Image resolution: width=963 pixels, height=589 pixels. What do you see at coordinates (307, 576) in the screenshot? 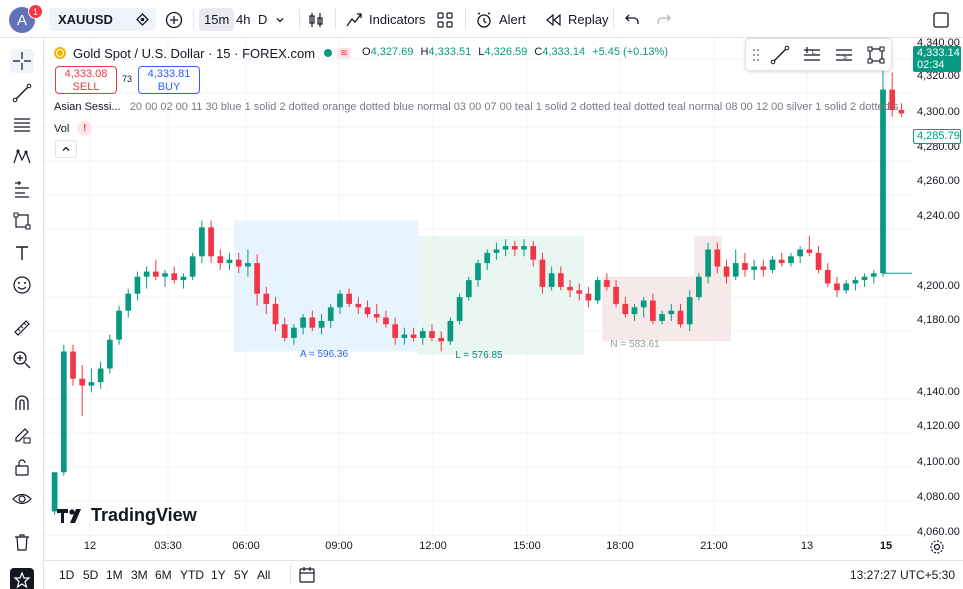
I see `go-to-date-calendar-icon` at bounding box center [307, 576].